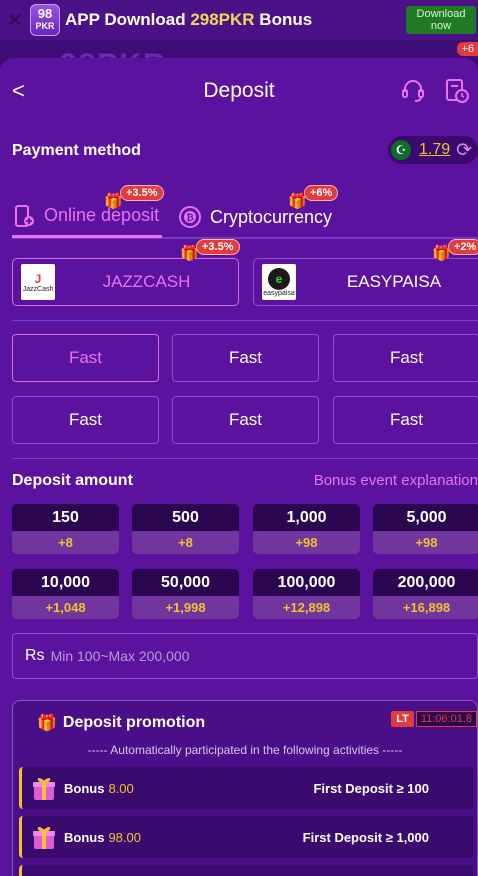 This screenshot has width=478, height=876. I want to click on amount-value: 100,000, so click(306, 582).